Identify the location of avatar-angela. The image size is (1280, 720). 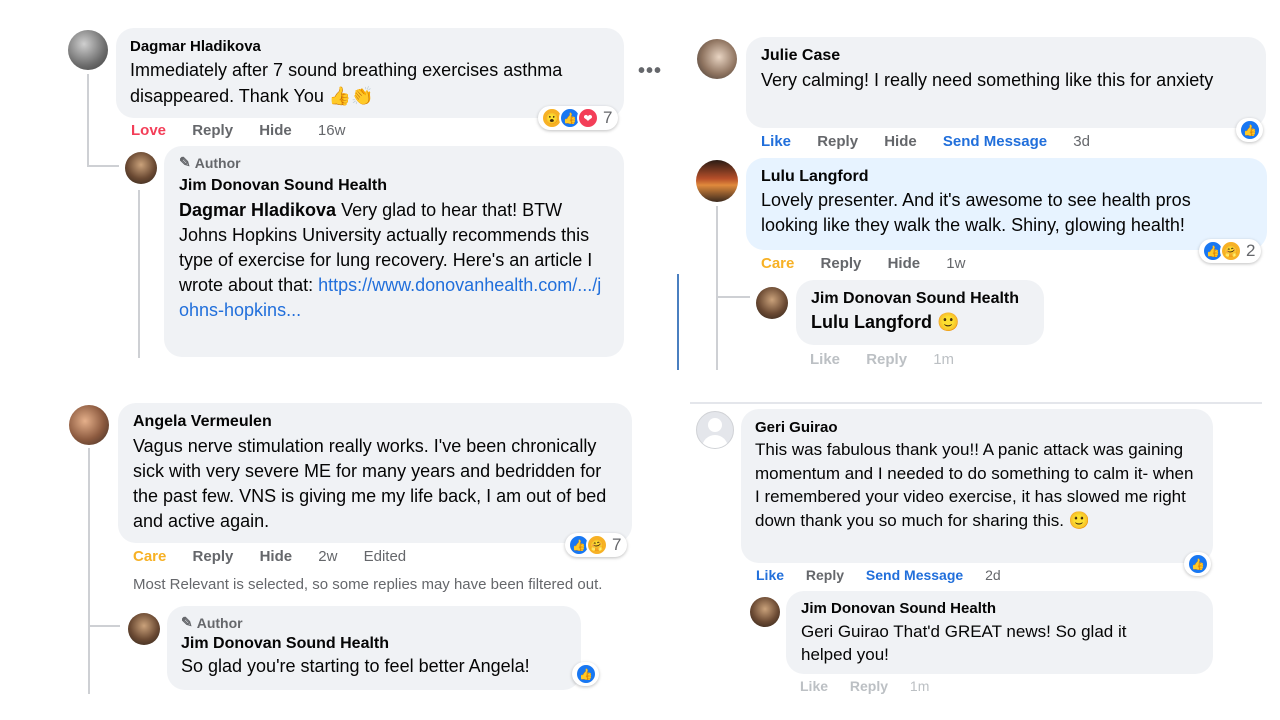
(89, 425).